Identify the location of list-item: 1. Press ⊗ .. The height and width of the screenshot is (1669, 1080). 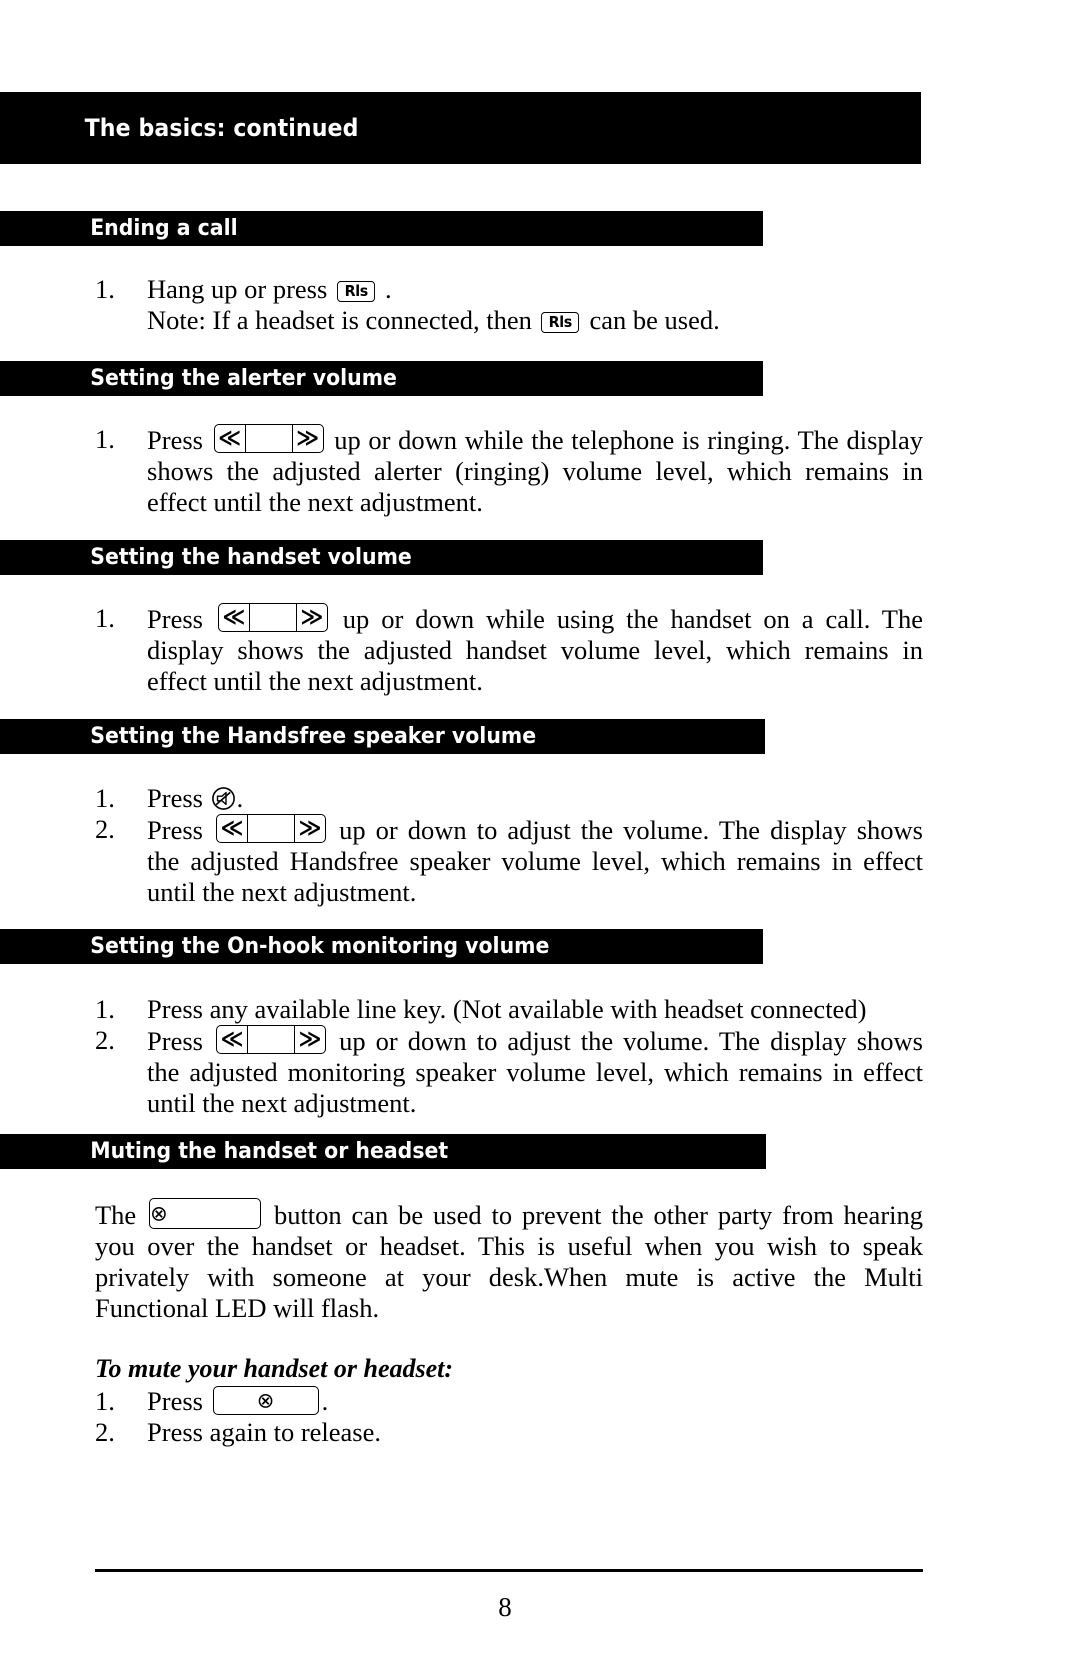
(509, 1401).